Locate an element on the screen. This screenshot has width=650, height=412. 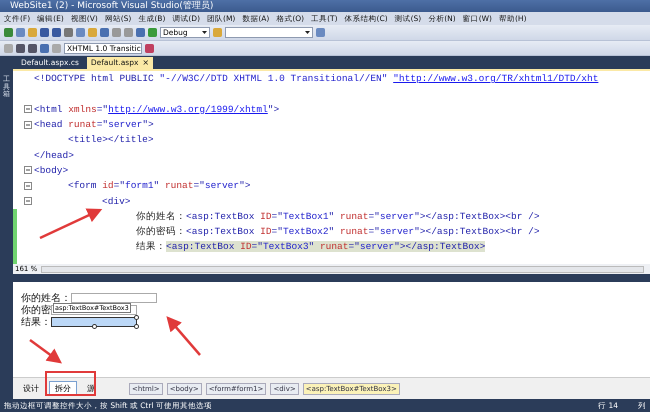
code-line: <form id="form1" runat="server"> is located at coordinates (159, 186).